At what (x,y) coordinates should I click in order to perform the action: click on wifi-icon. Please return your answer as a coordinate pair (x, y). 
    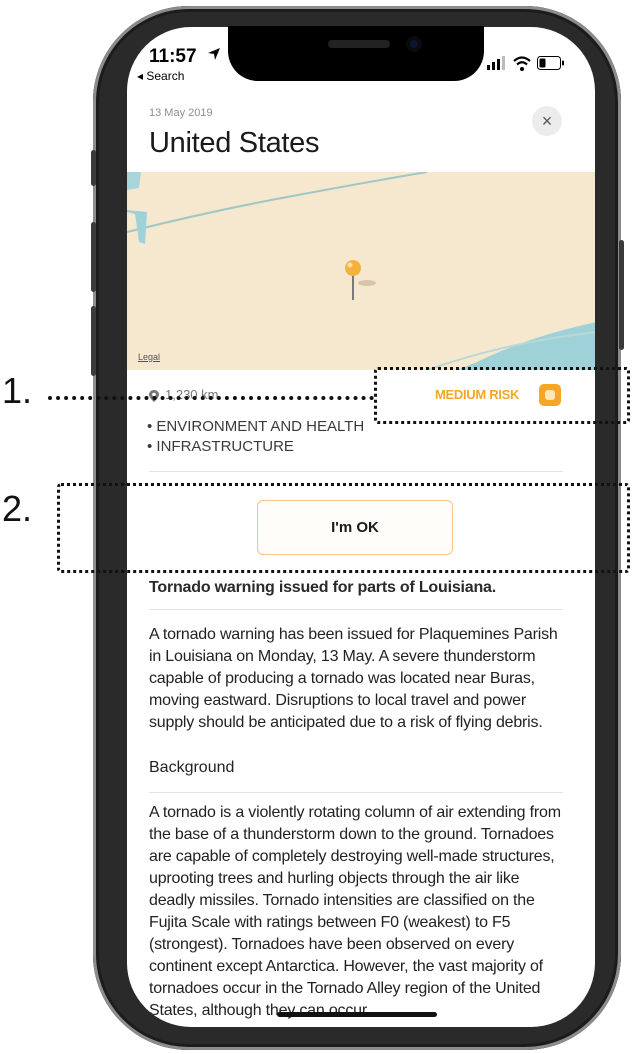
    Looking at the image, I should click on (522, 63).